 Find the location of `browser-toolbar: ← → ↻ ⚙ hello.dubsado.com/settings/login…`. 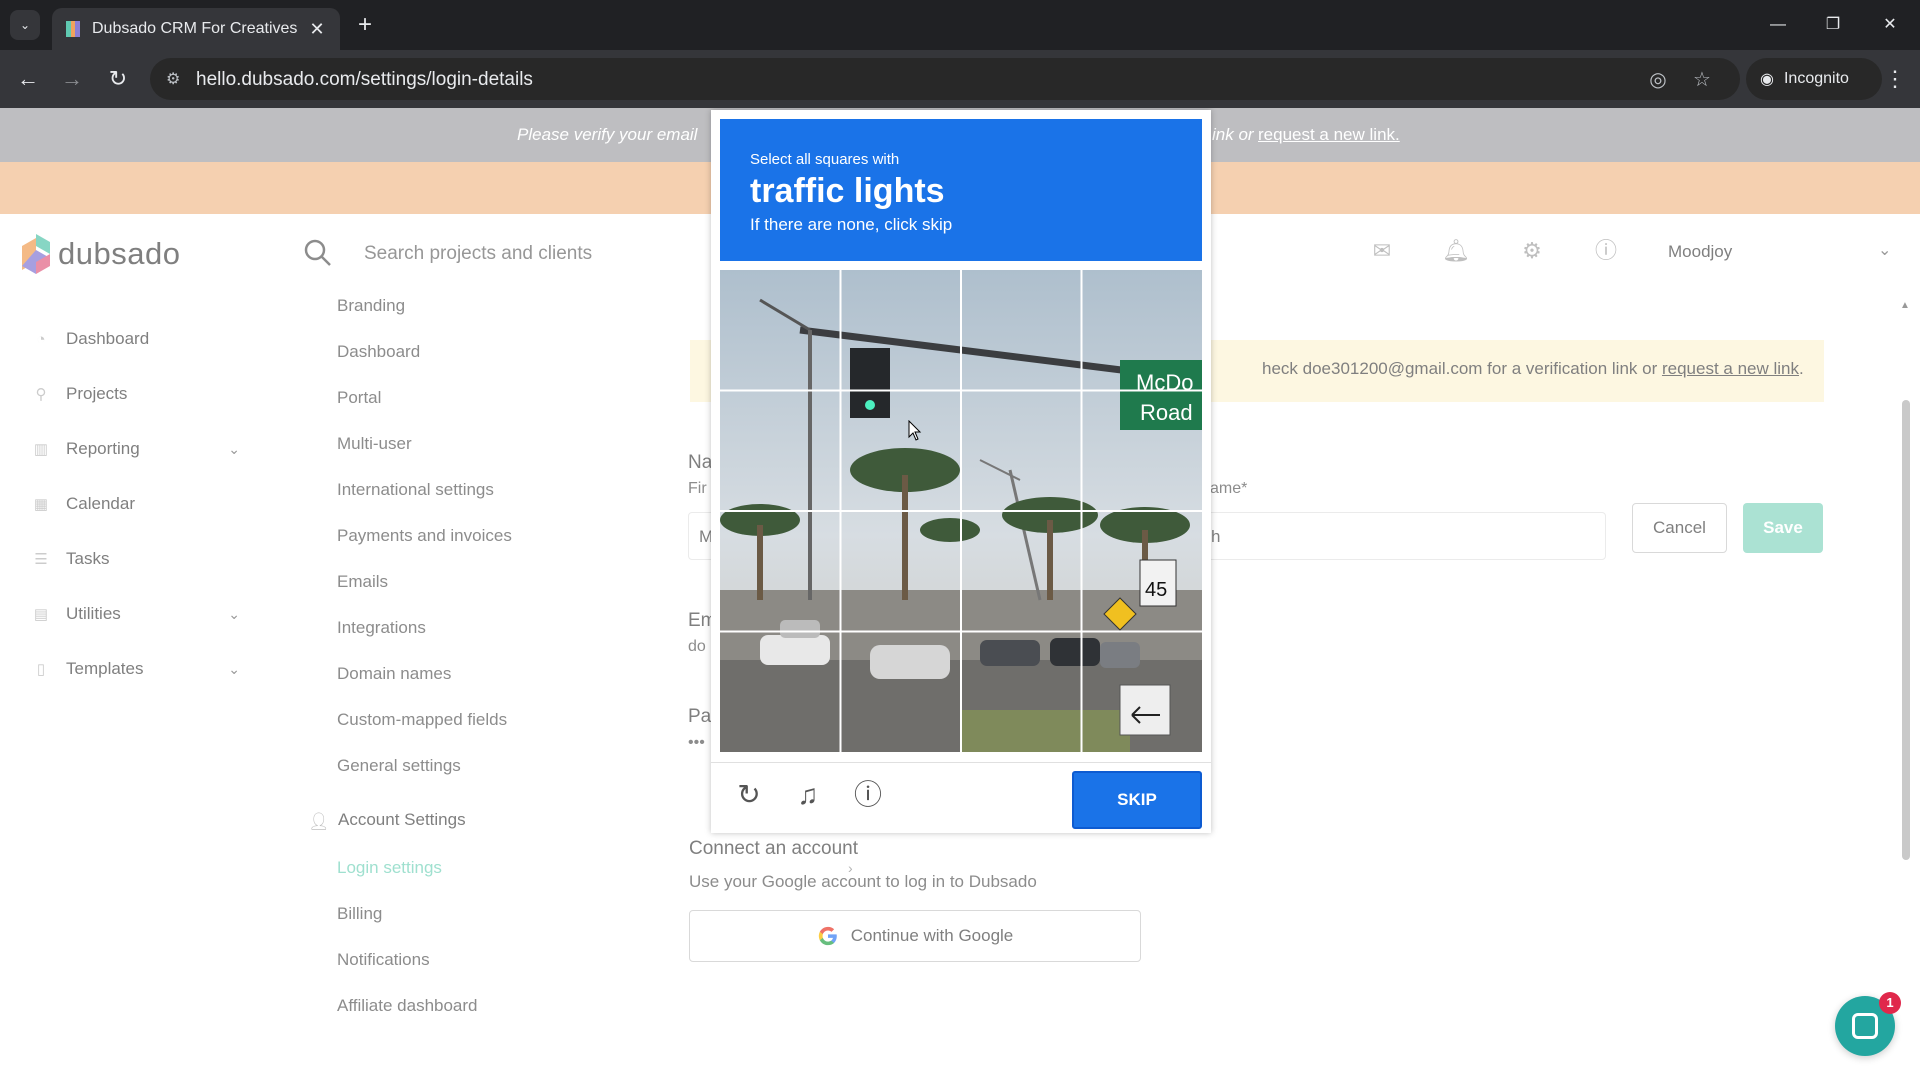

browser-toolbar: ← → ↻ ⚙ hello.dubsado.com/settings/login… is located at coordinates (960, 79).